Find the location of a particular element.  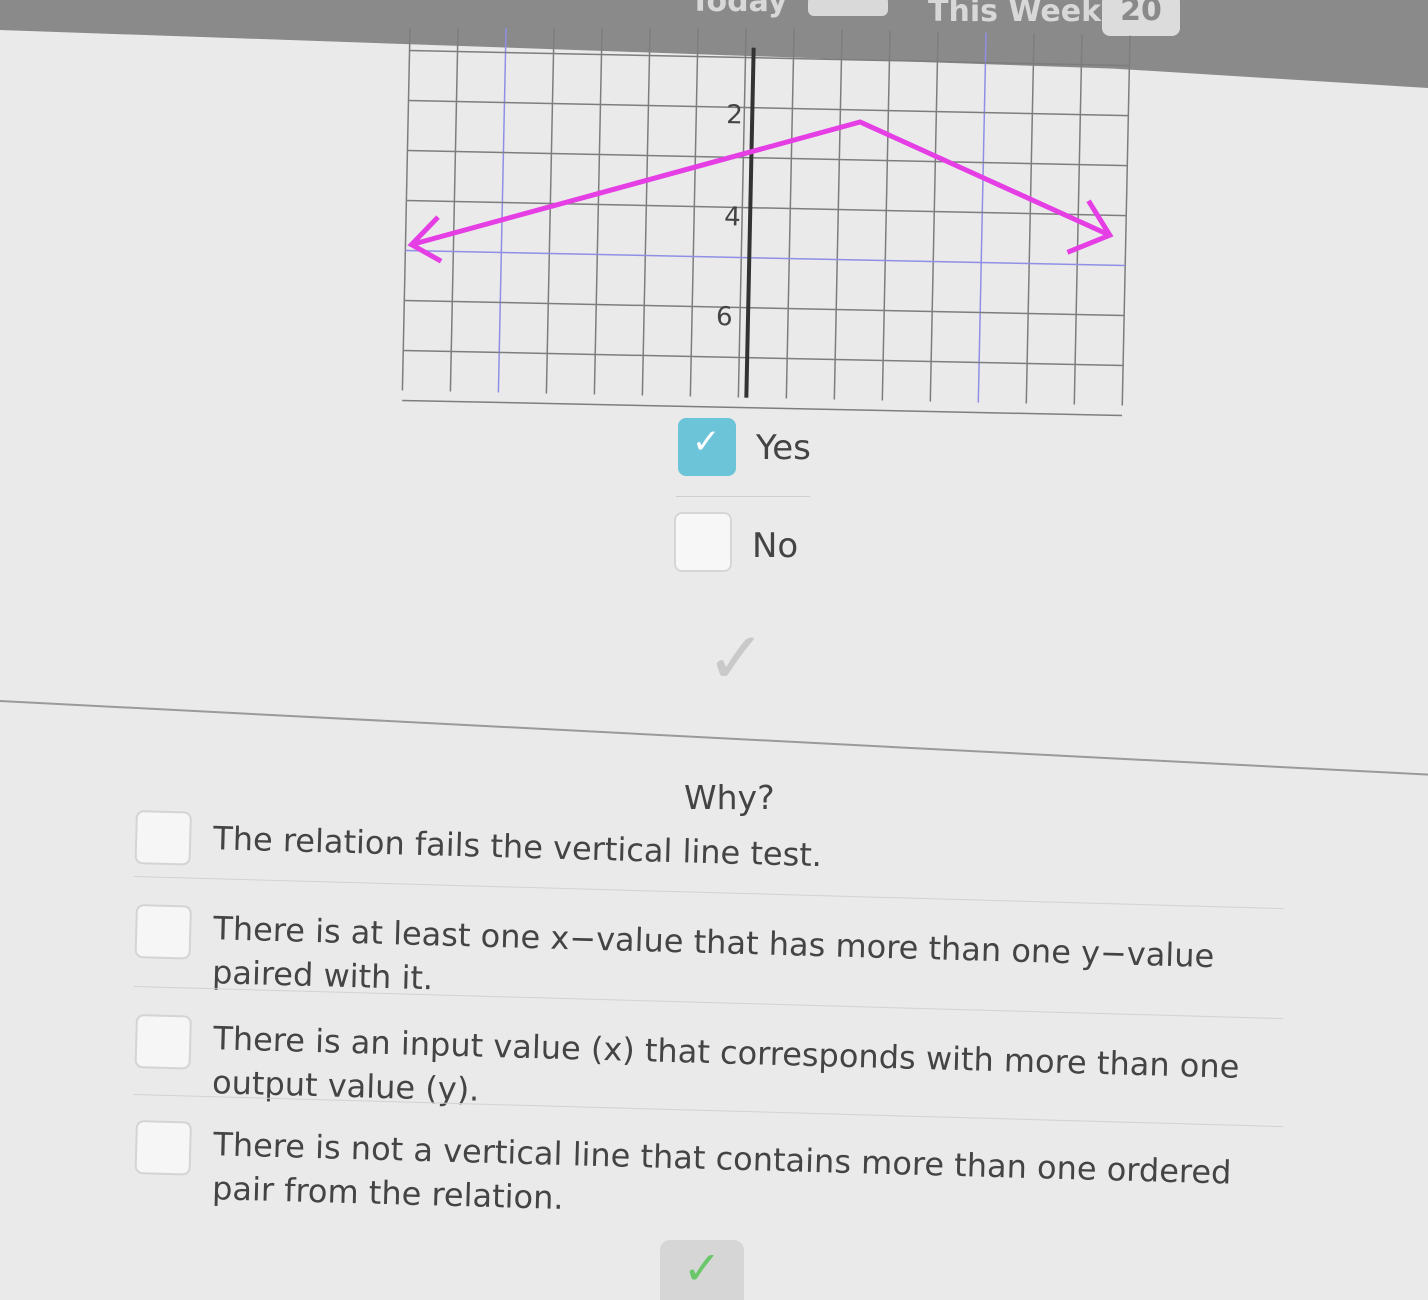

submit-button: ✓ is located at coordinates (702, 1270).